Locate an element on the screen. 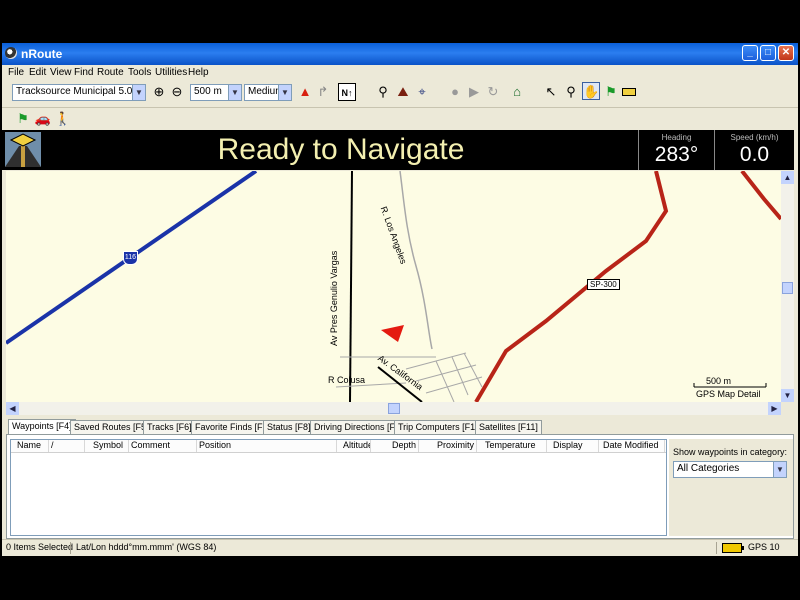 The height and width of the screenshot is (600, 800). tab-favorite-finds: Favorite Finds [F7] is located at coordinates (233, 427).